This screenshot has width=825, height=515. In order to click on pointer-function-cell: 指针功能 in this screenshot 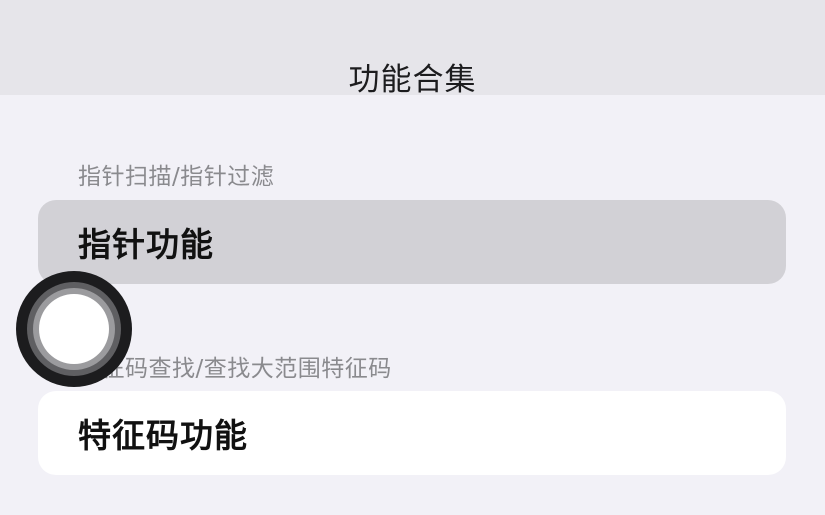, I will do `click(412, 242)`.